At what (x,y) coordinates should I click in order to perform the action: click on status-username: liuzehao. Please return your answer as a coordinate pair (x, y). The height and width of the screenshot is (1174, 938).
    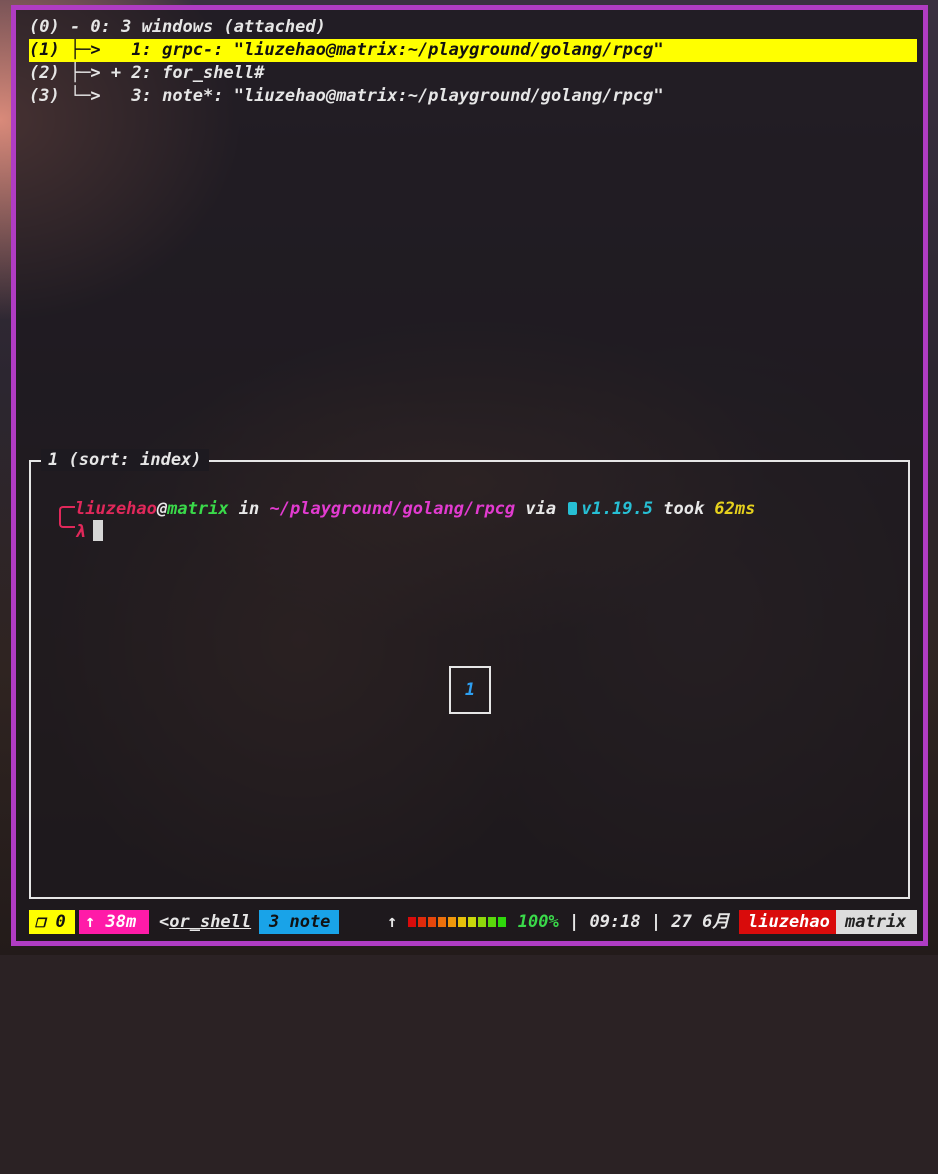
    Looking at the image, I should click on (789, 922).